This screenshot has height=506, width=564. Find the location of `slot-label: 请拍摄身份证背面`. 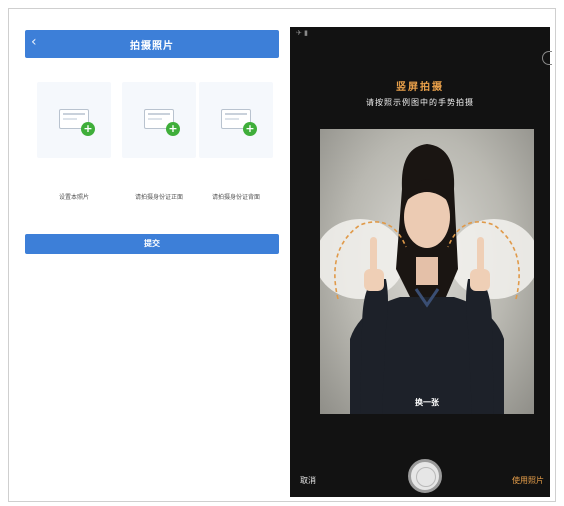

slot-label: 请拍摄身份证背面 is located at coordinates (235, 197).